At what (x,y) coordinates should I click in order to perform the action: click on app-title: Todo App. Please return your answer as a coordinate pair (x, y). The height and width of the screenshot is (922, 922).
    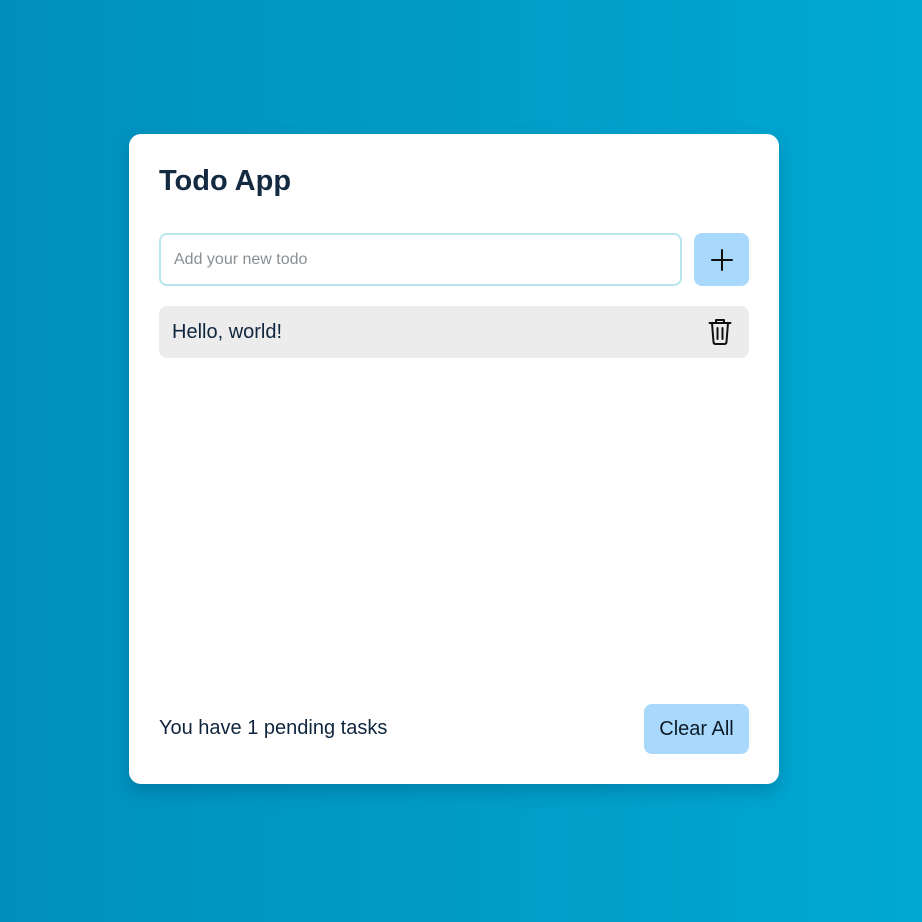
    Looking at the image, I should click on (225, 181).